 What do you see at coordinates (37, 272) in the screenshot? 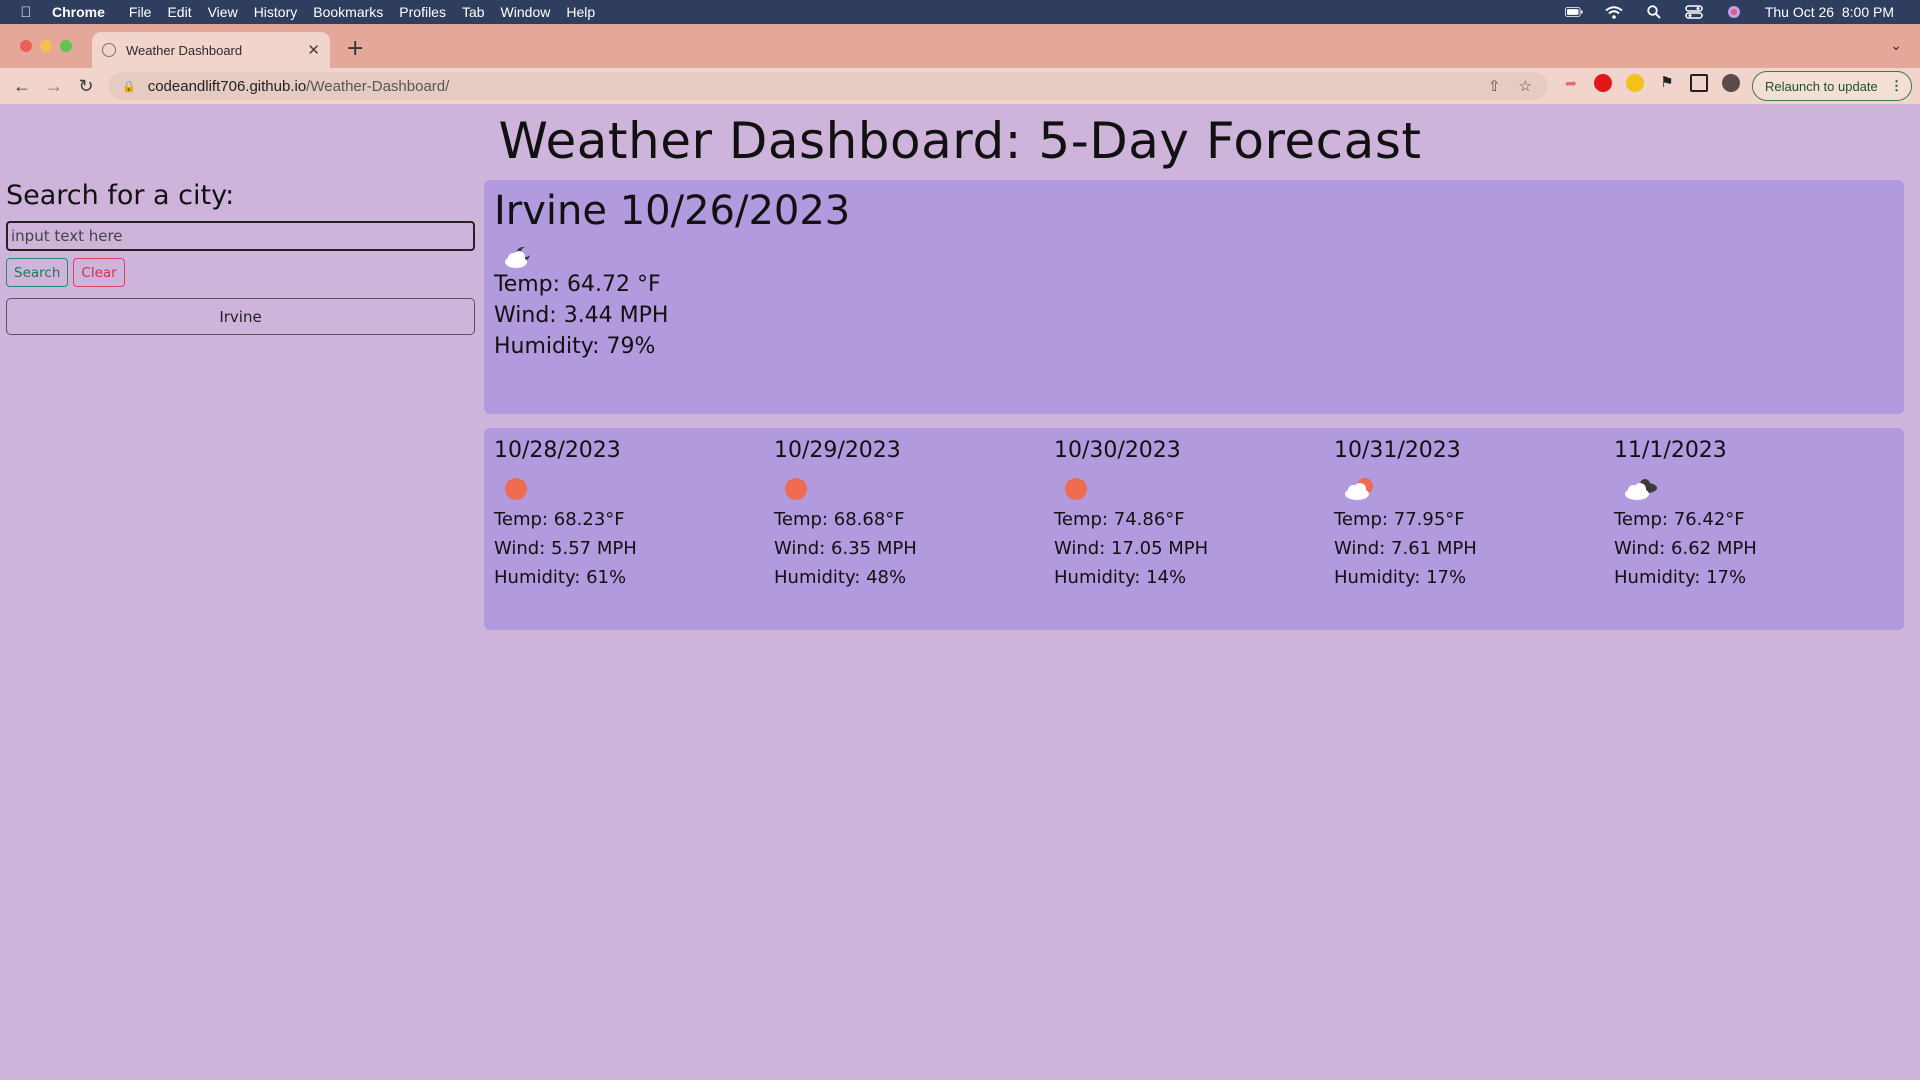
I see `search-button: Search` at bounding box center [37, 272].